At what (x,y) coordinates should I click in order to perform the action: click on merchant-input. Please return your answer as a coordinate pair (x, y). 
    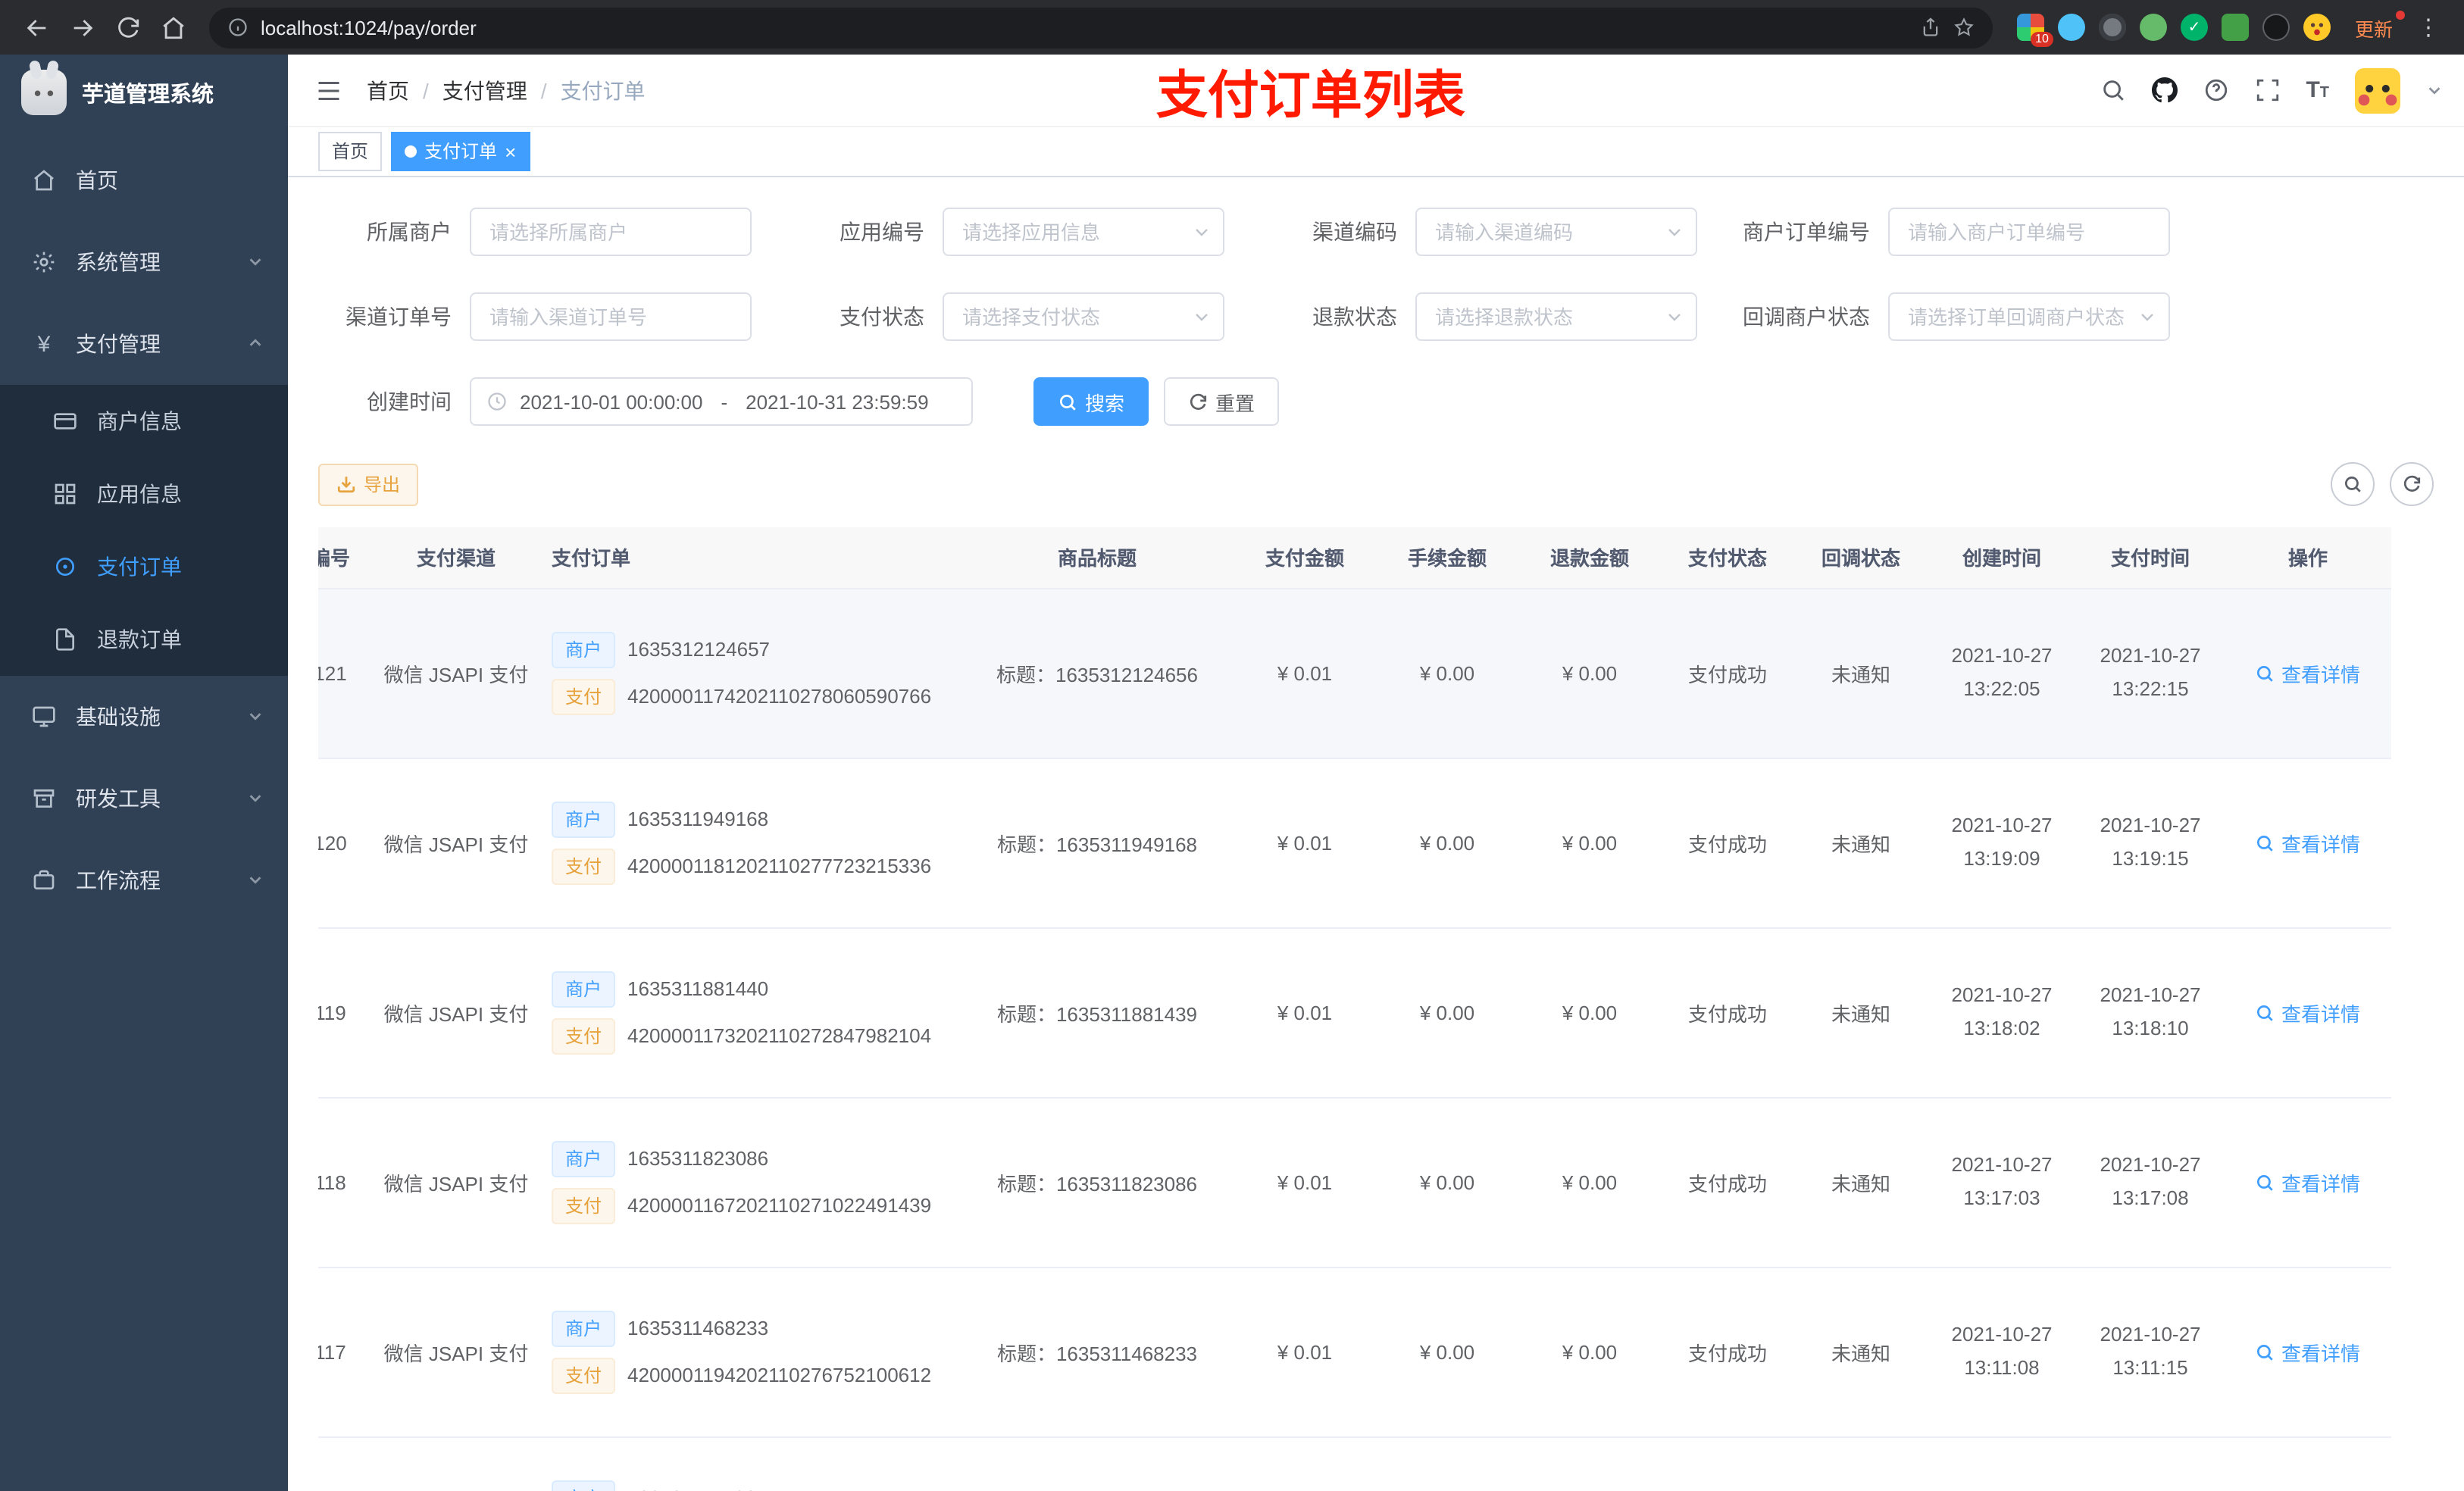
    Looking at the image, I should click on (611, 232).